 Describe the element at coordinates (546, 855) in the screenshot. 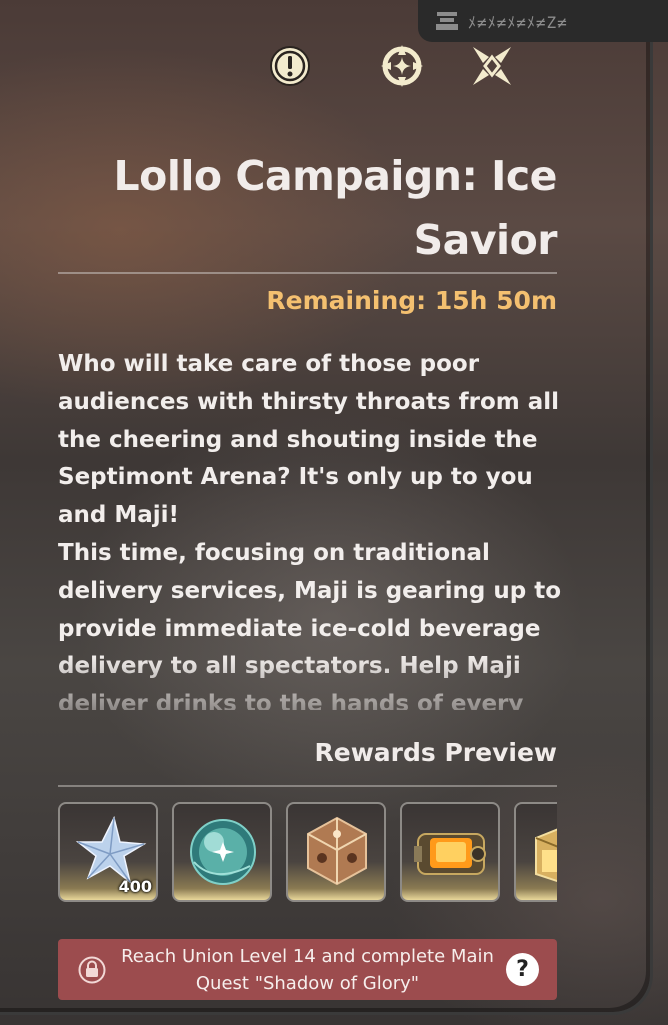

I see `gold-box-icon` at that location.